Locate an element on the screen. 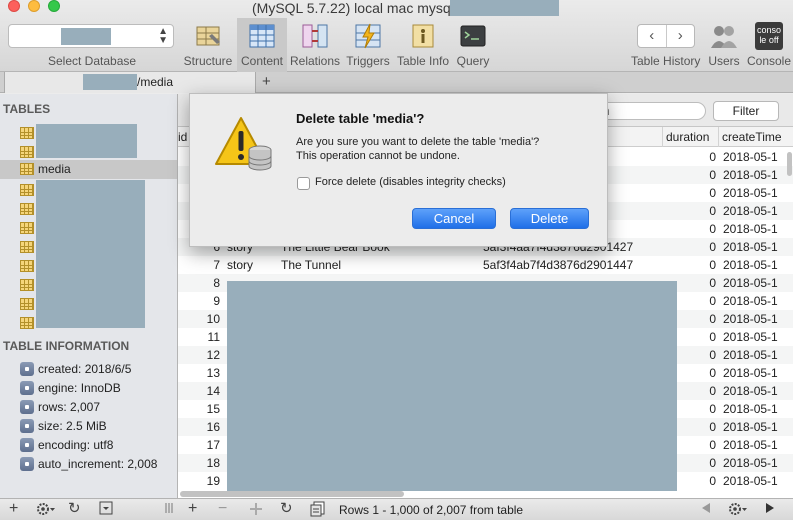 This screenshot has width=793, height=520. query-history-button is located at coordinates (318, 510).